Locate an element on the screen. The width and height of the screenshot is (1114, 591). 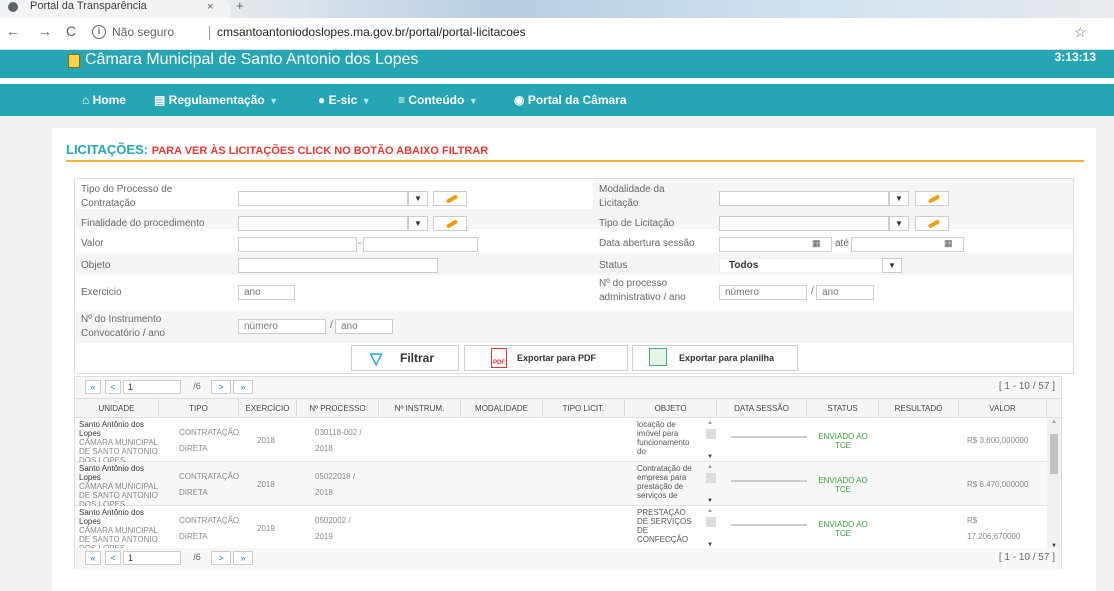
col-objeto: OBJETO is located at coordinates (671, 409).